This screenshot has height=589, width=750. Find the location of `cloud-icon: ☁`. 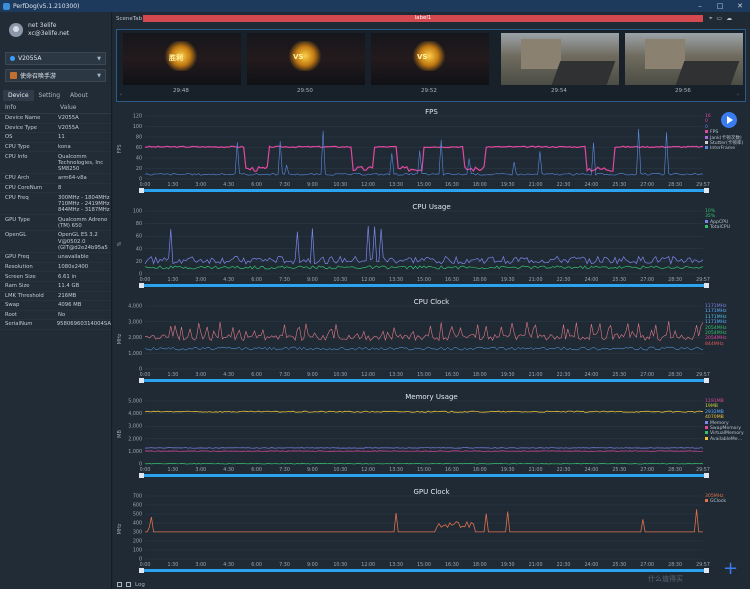

cloud-icon: ☁ is located at coordinates (729, 19).